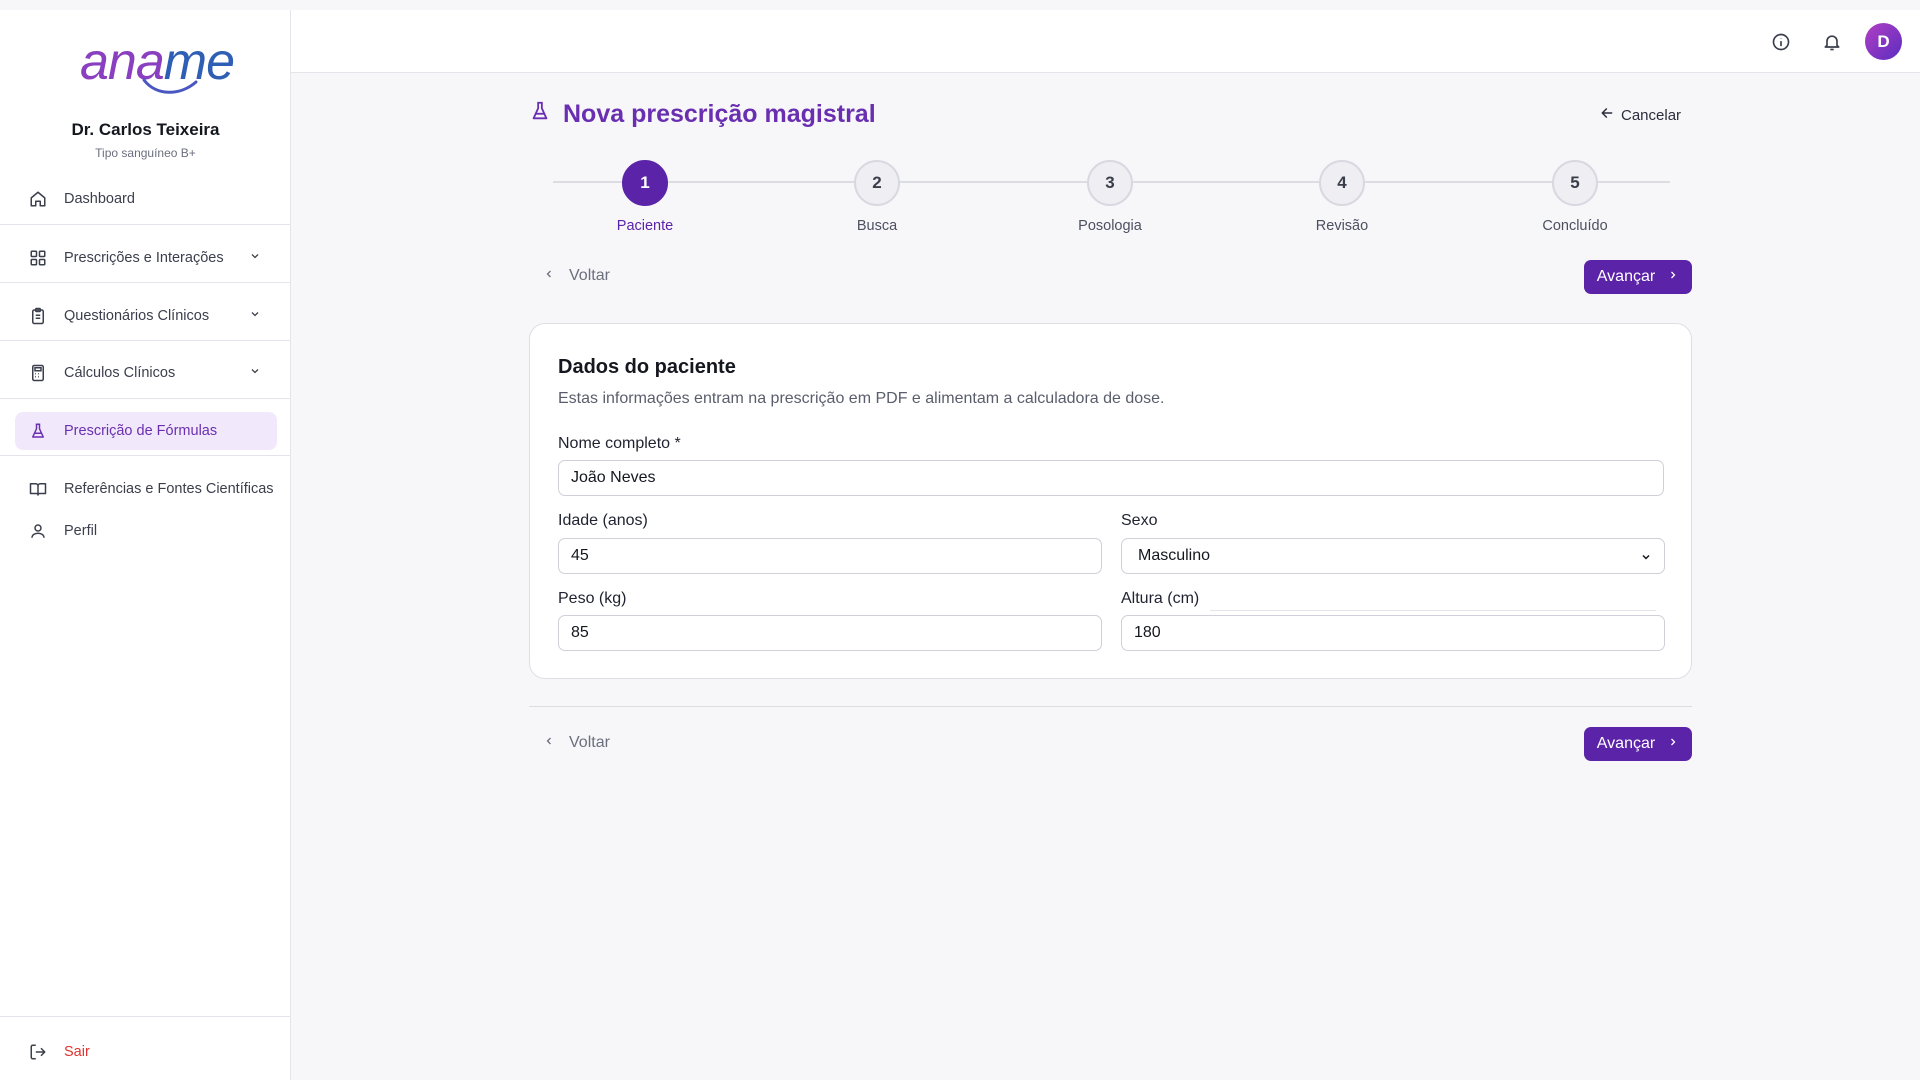  I want to click on clipboard-icon, so click(38, 316).